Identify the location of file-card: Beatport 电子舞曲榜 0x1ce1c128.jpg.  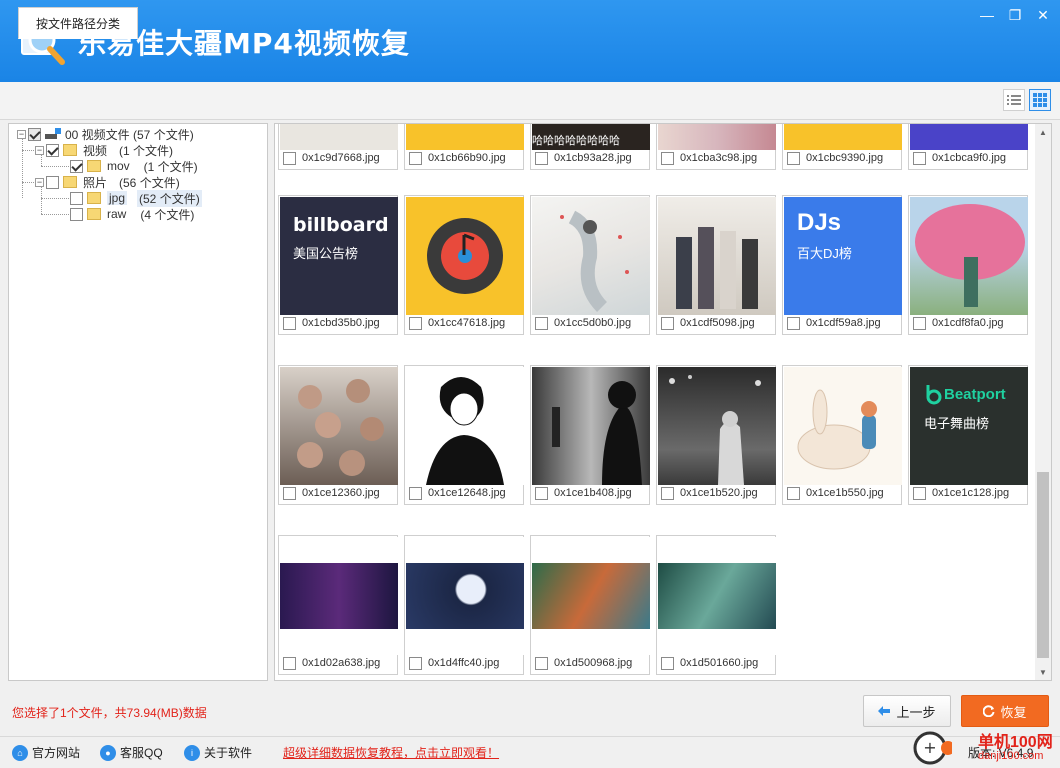
(968, 435).